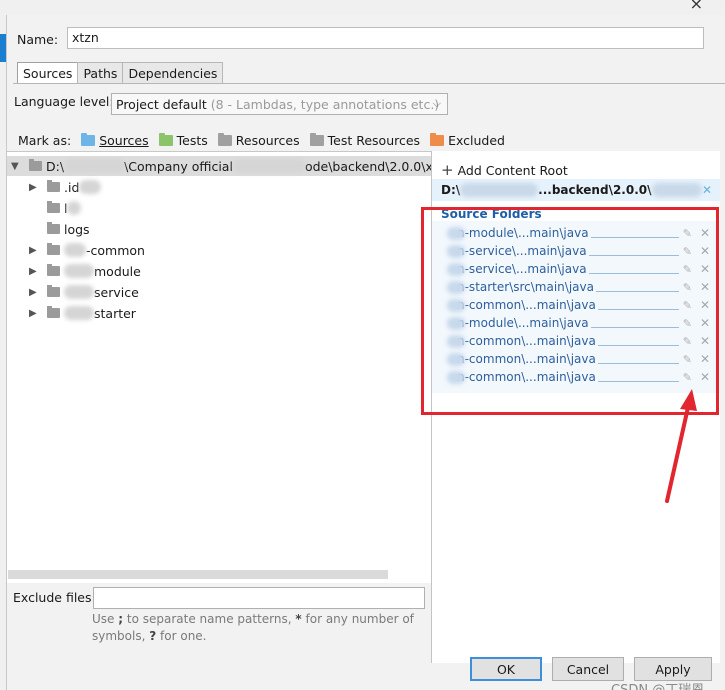 This screenshot has height=690, width=725. I want to click on mark-as-tests-button: Tests, so click(183, 140).